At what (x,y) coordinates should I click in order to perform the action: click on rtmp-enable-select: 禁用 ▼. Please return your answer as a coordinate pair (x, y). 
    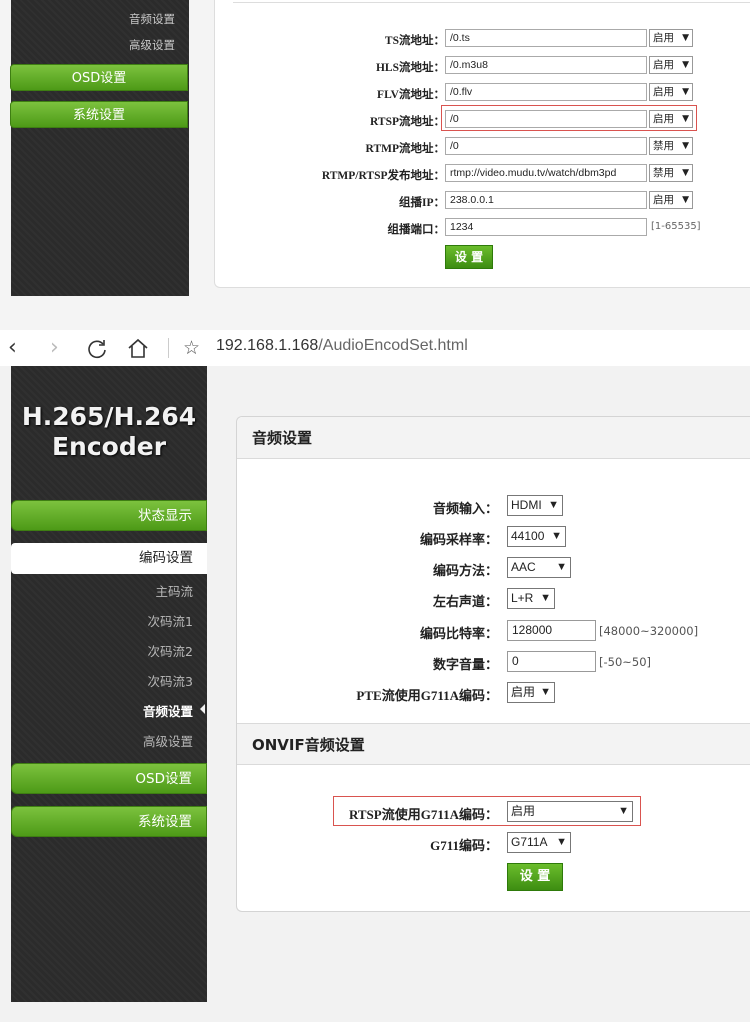
    Looking at the image, I should click on (671, 146).